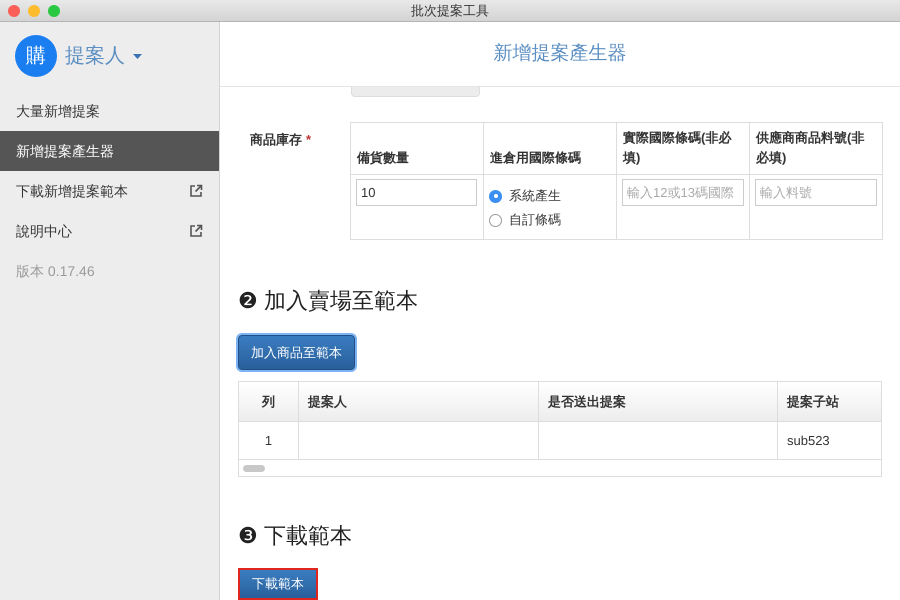 This screenshot has width=900, height=600. What do you see at coordinates (109, 231) in the screenshot?
I see `sidebar-item: 說明中心` at bounding box center [109, 231].